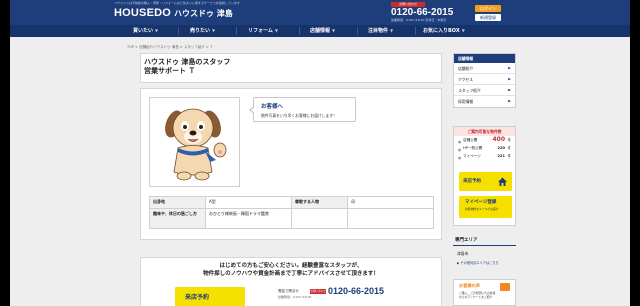  I want to click on phone-badge: お問い合わせ, so click(318, 291).